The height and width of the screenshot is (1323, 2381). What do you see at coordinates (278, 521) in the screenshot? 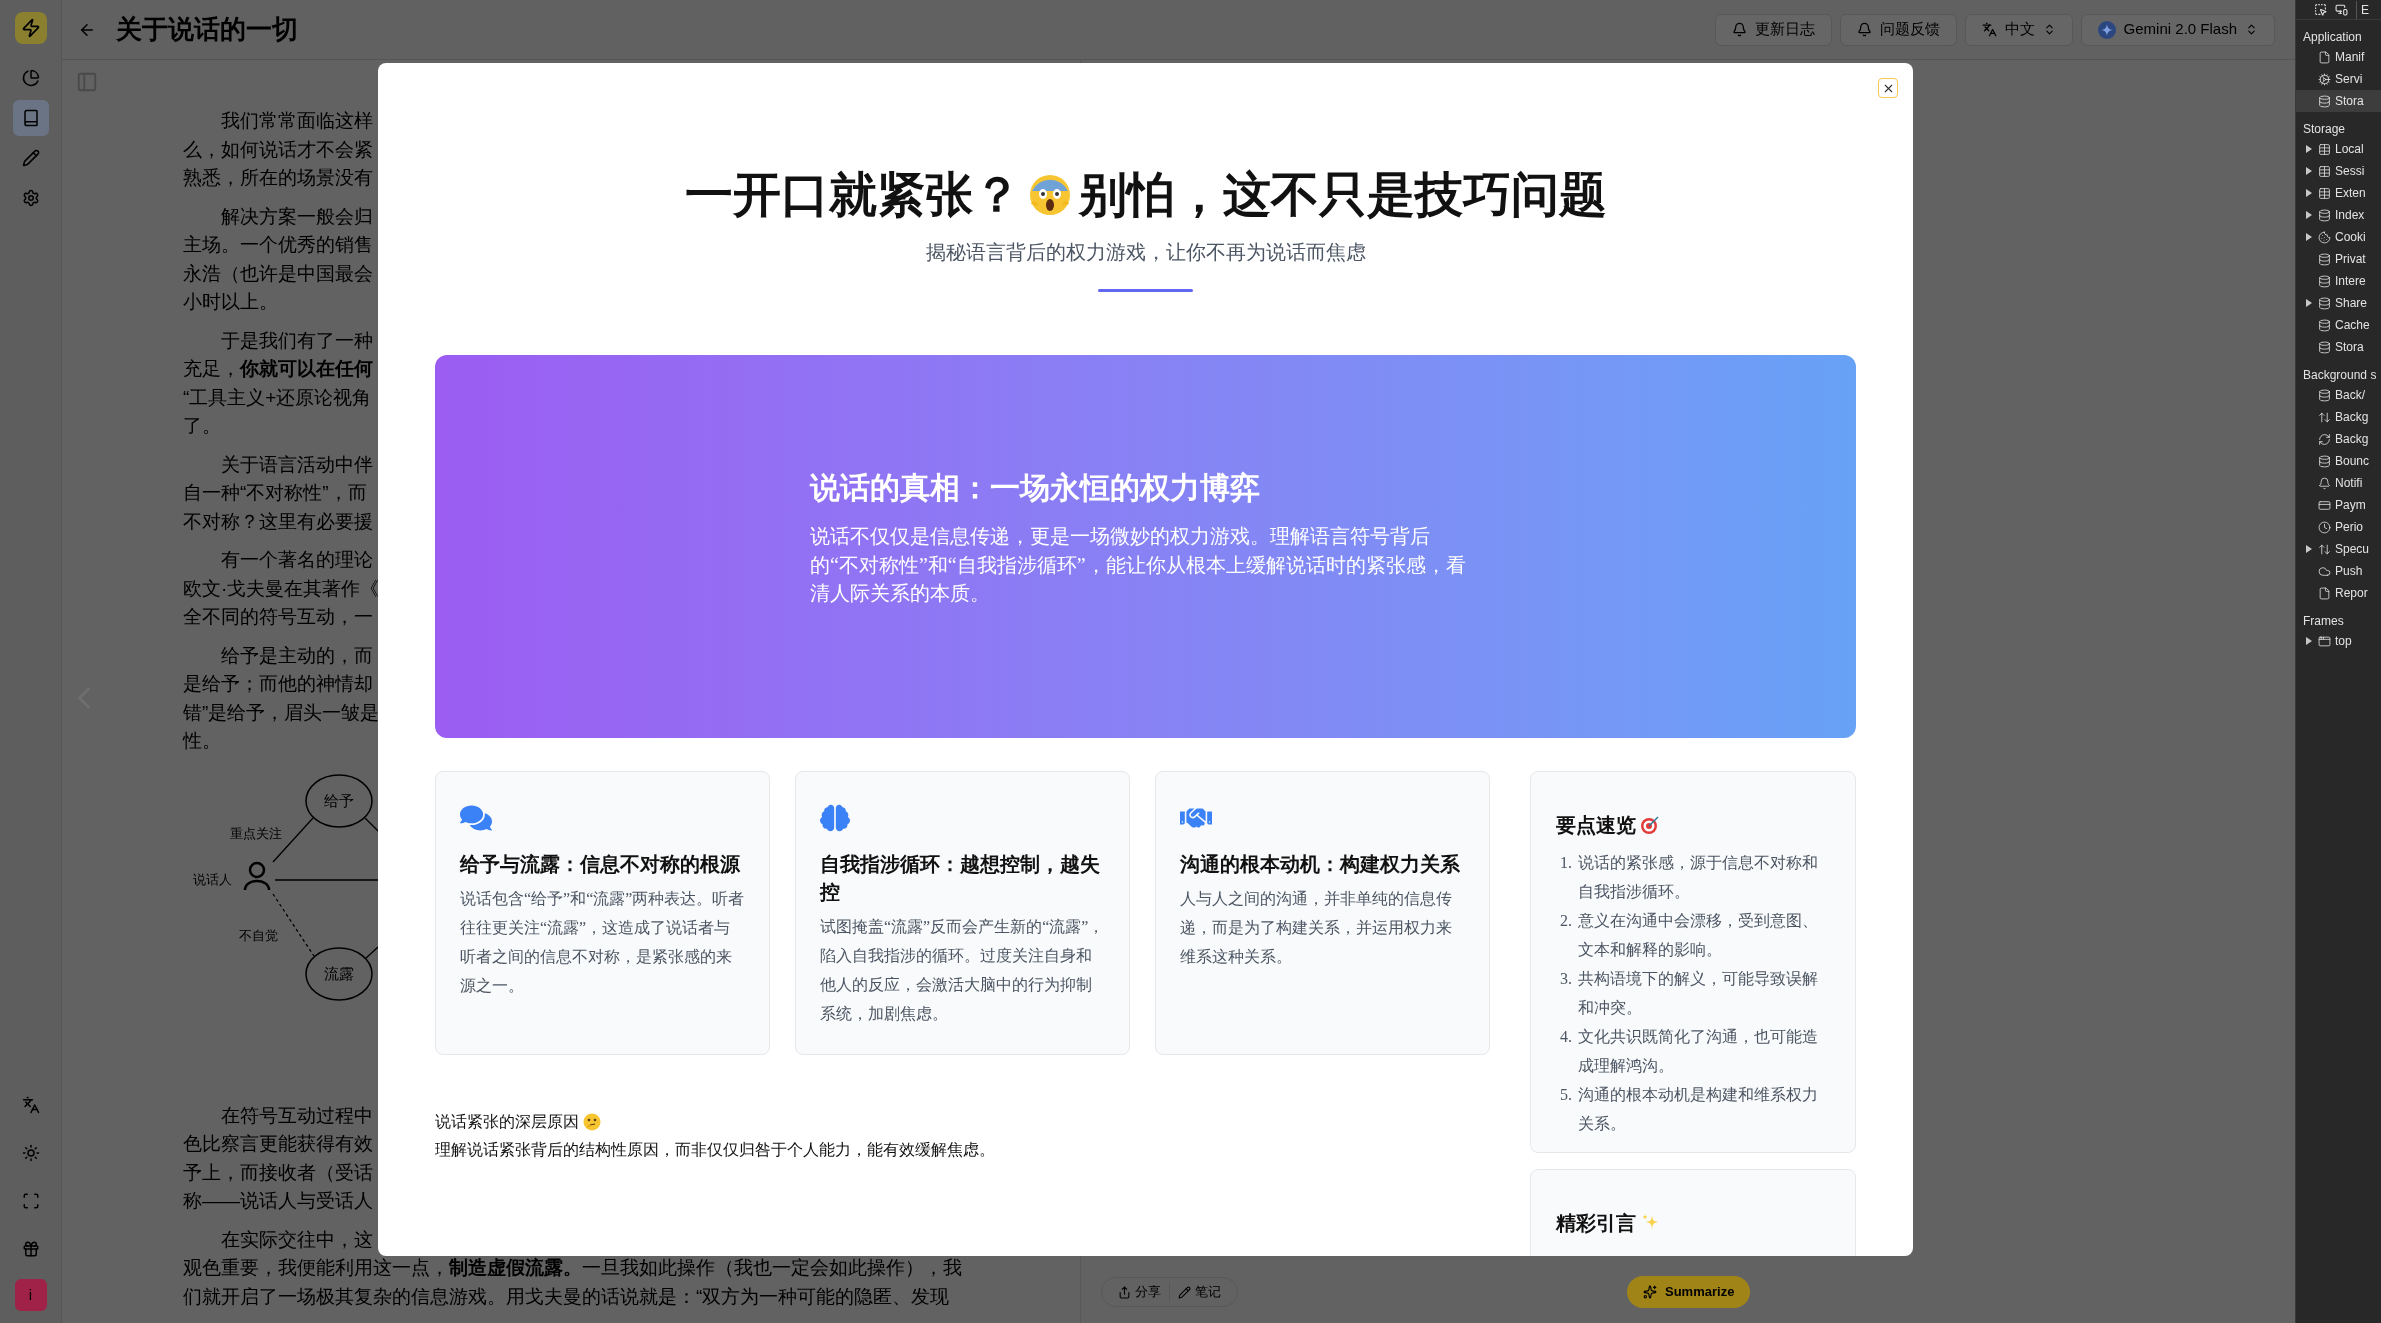
I see `article-text: 不对称？这里有必要援` at bounding box center [278, 521].